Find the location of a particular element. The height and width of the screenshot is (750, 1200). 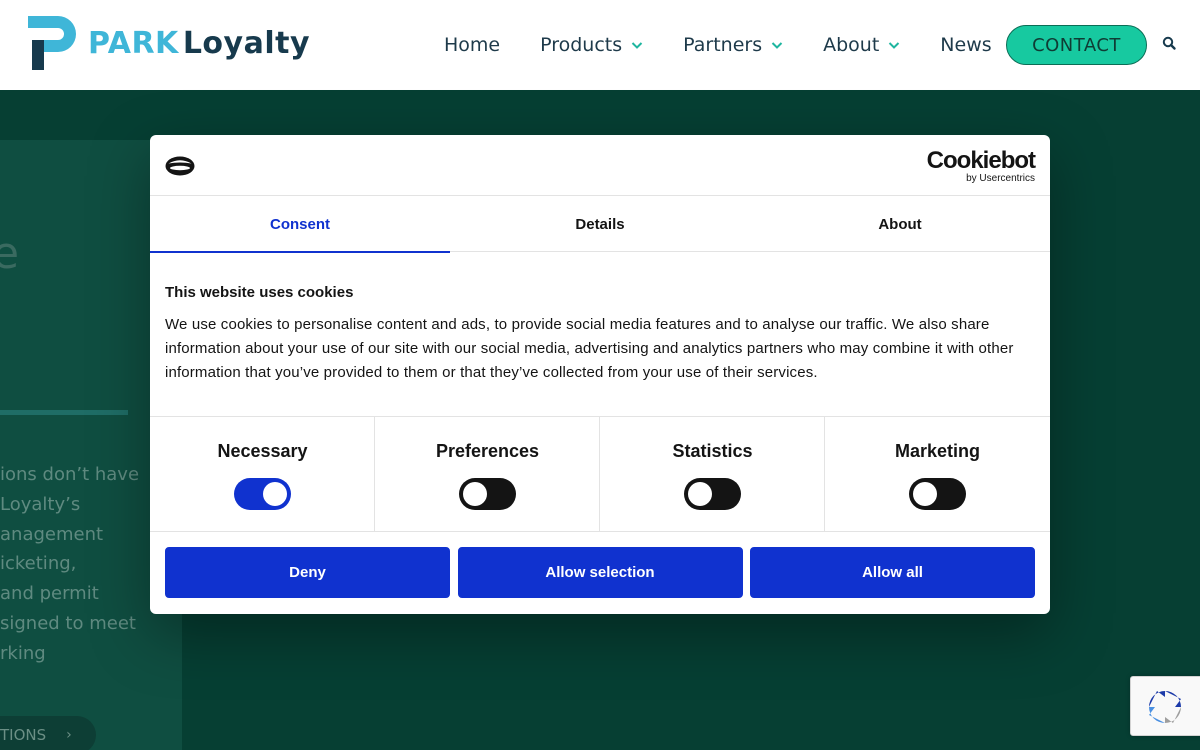

dialog-tabs: Consent Details About is located at coordinates (600, 224).